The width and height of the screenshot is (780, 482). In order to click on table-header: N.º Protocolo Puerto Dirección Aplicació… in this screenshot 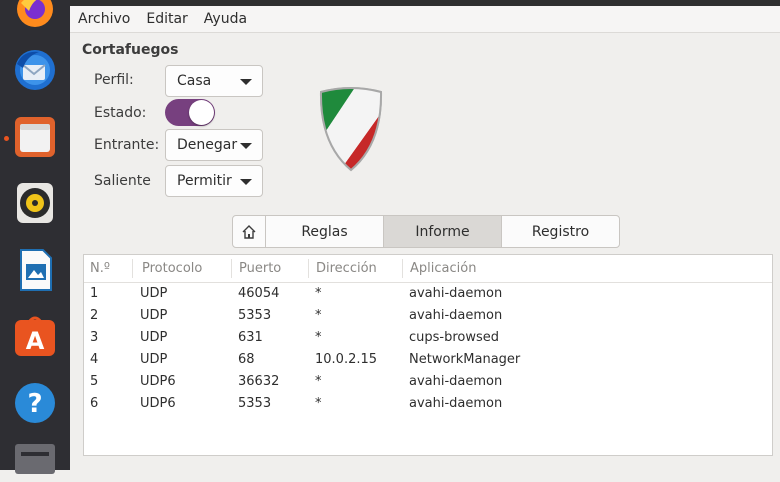, I will do `click(428, 269)`.